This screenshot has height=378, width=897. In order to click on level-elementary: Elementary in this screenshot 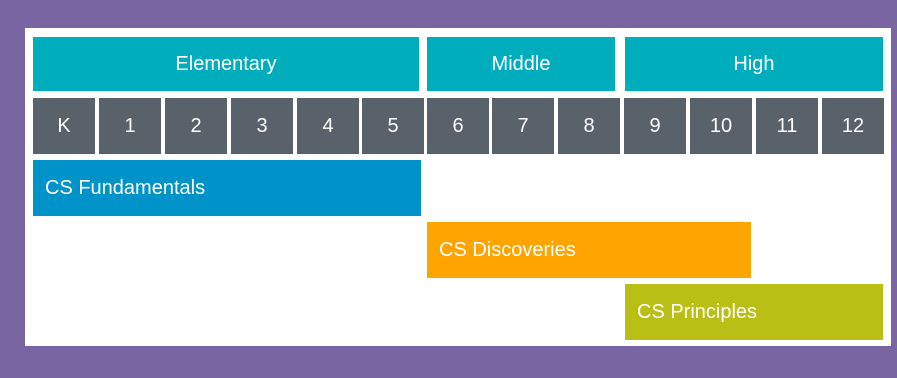, I will do `click(226, 64)`.